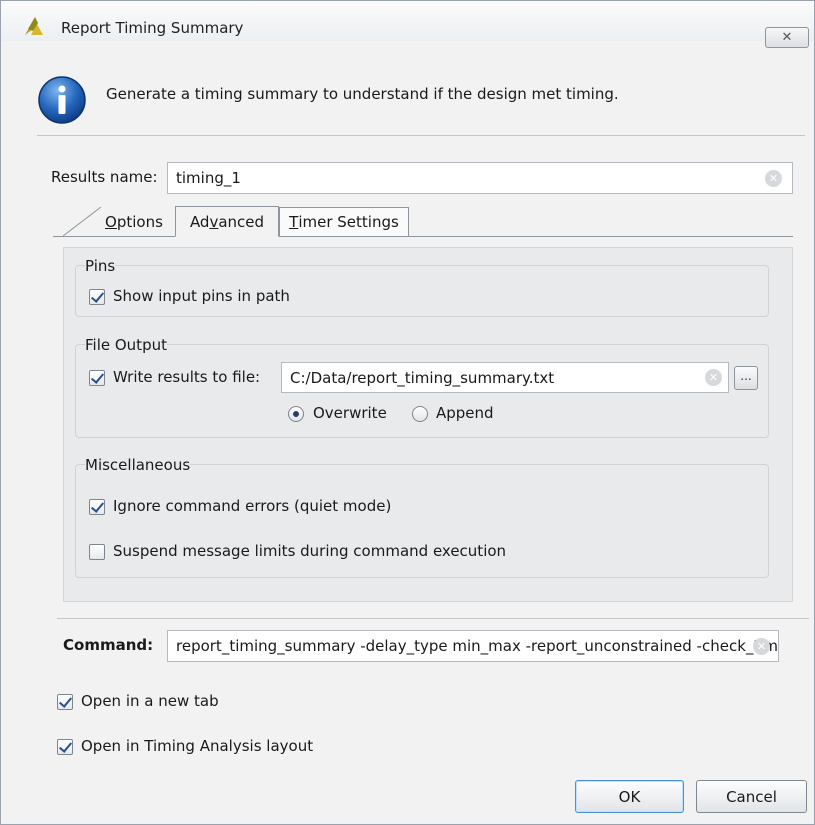 The height and width of the screenshot is (825, 815). Describe the element at coordinates (480, 178) in the screenshot. I see `results-name-input: timing_1` at that location.